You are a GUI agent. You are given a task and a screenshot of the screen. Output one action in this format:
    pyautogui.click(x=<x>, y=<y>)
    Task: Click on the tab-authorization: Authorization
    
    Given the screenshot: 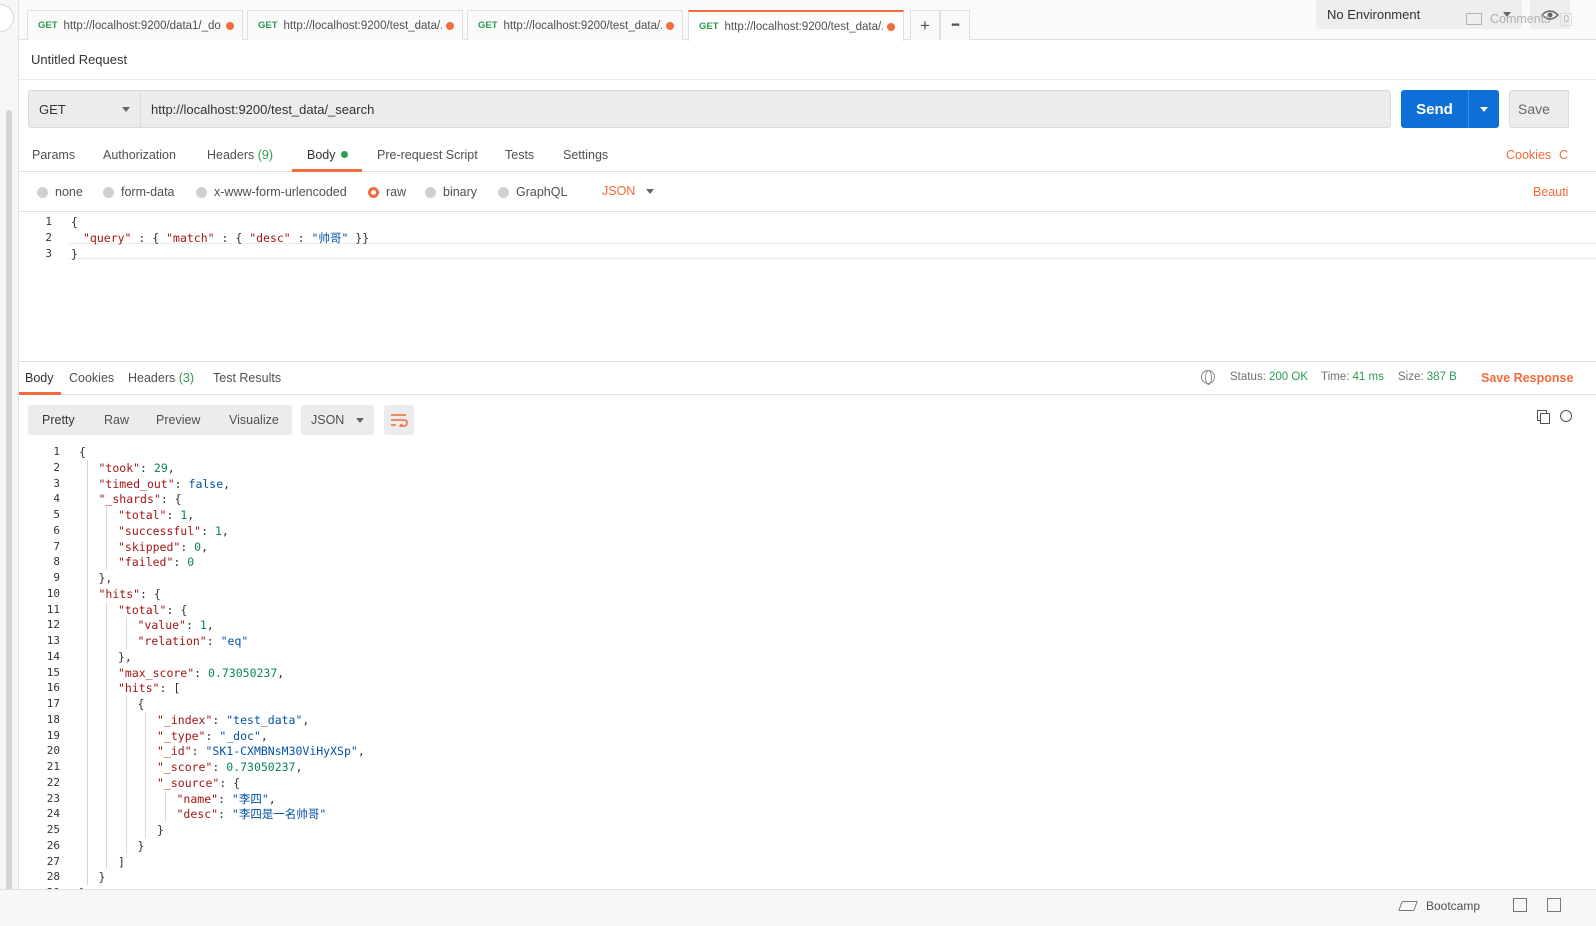 What is the action you would take?
    pyautogui.click(x=139, y=155)
    